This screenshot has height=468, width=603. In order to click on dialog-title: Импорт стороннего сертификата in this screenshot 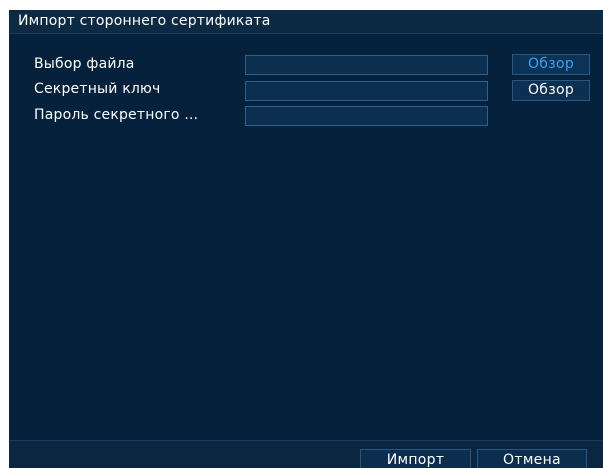, I will do `click(144, 21)`.